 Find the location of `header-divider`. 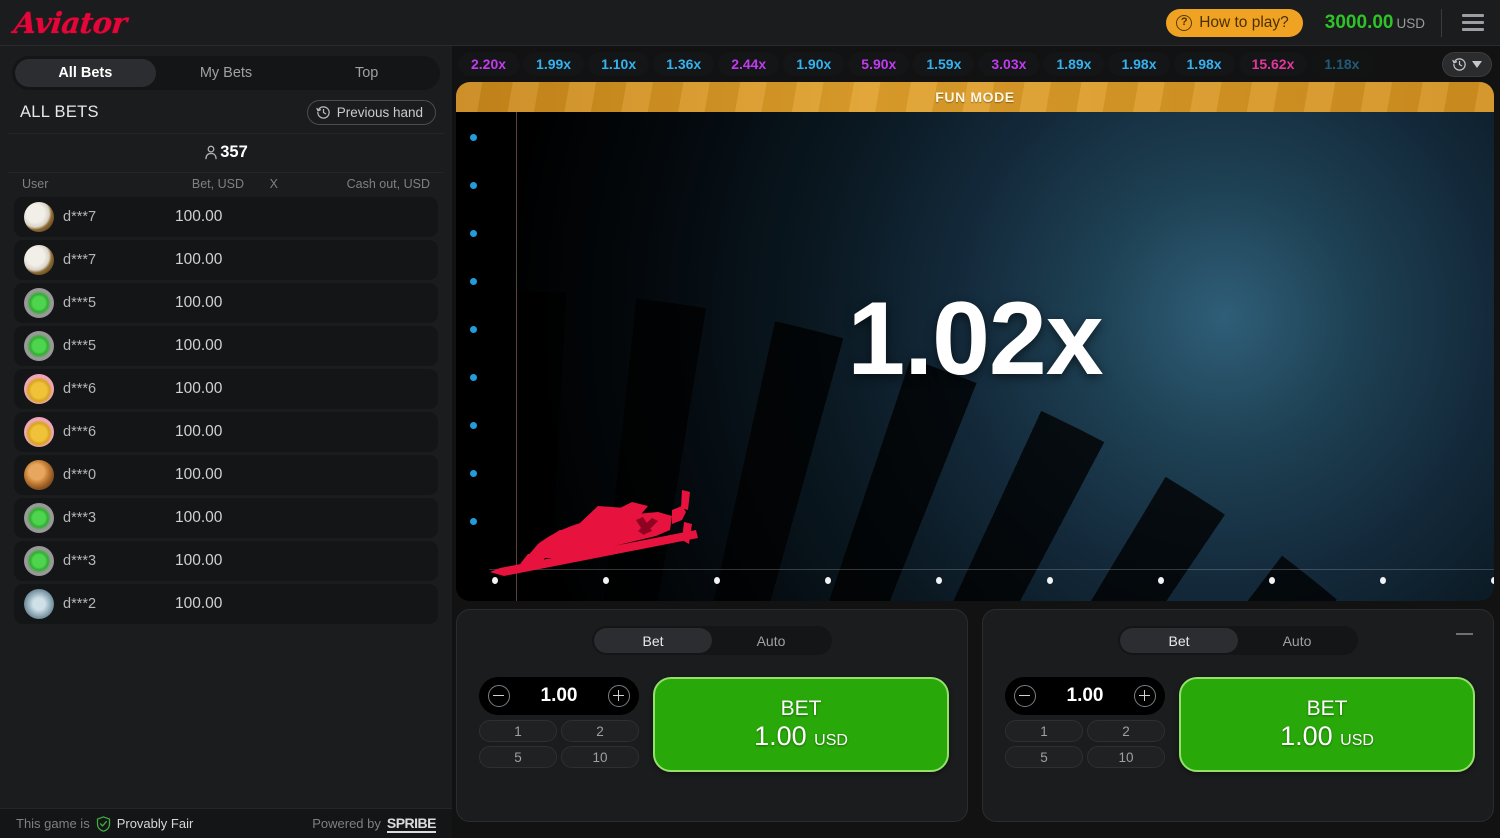

header-divider is located at coordinates (1441, 22).